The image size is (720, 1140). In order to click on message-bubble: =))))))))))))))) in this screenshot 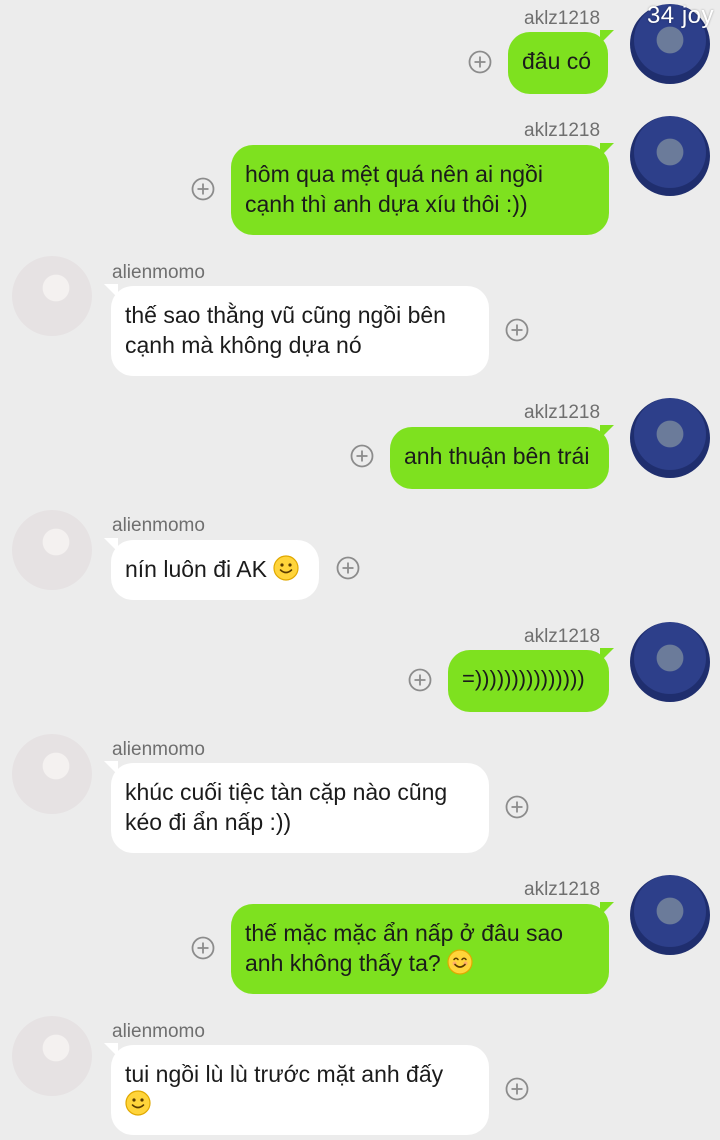, I will do `click(528, 681)`.